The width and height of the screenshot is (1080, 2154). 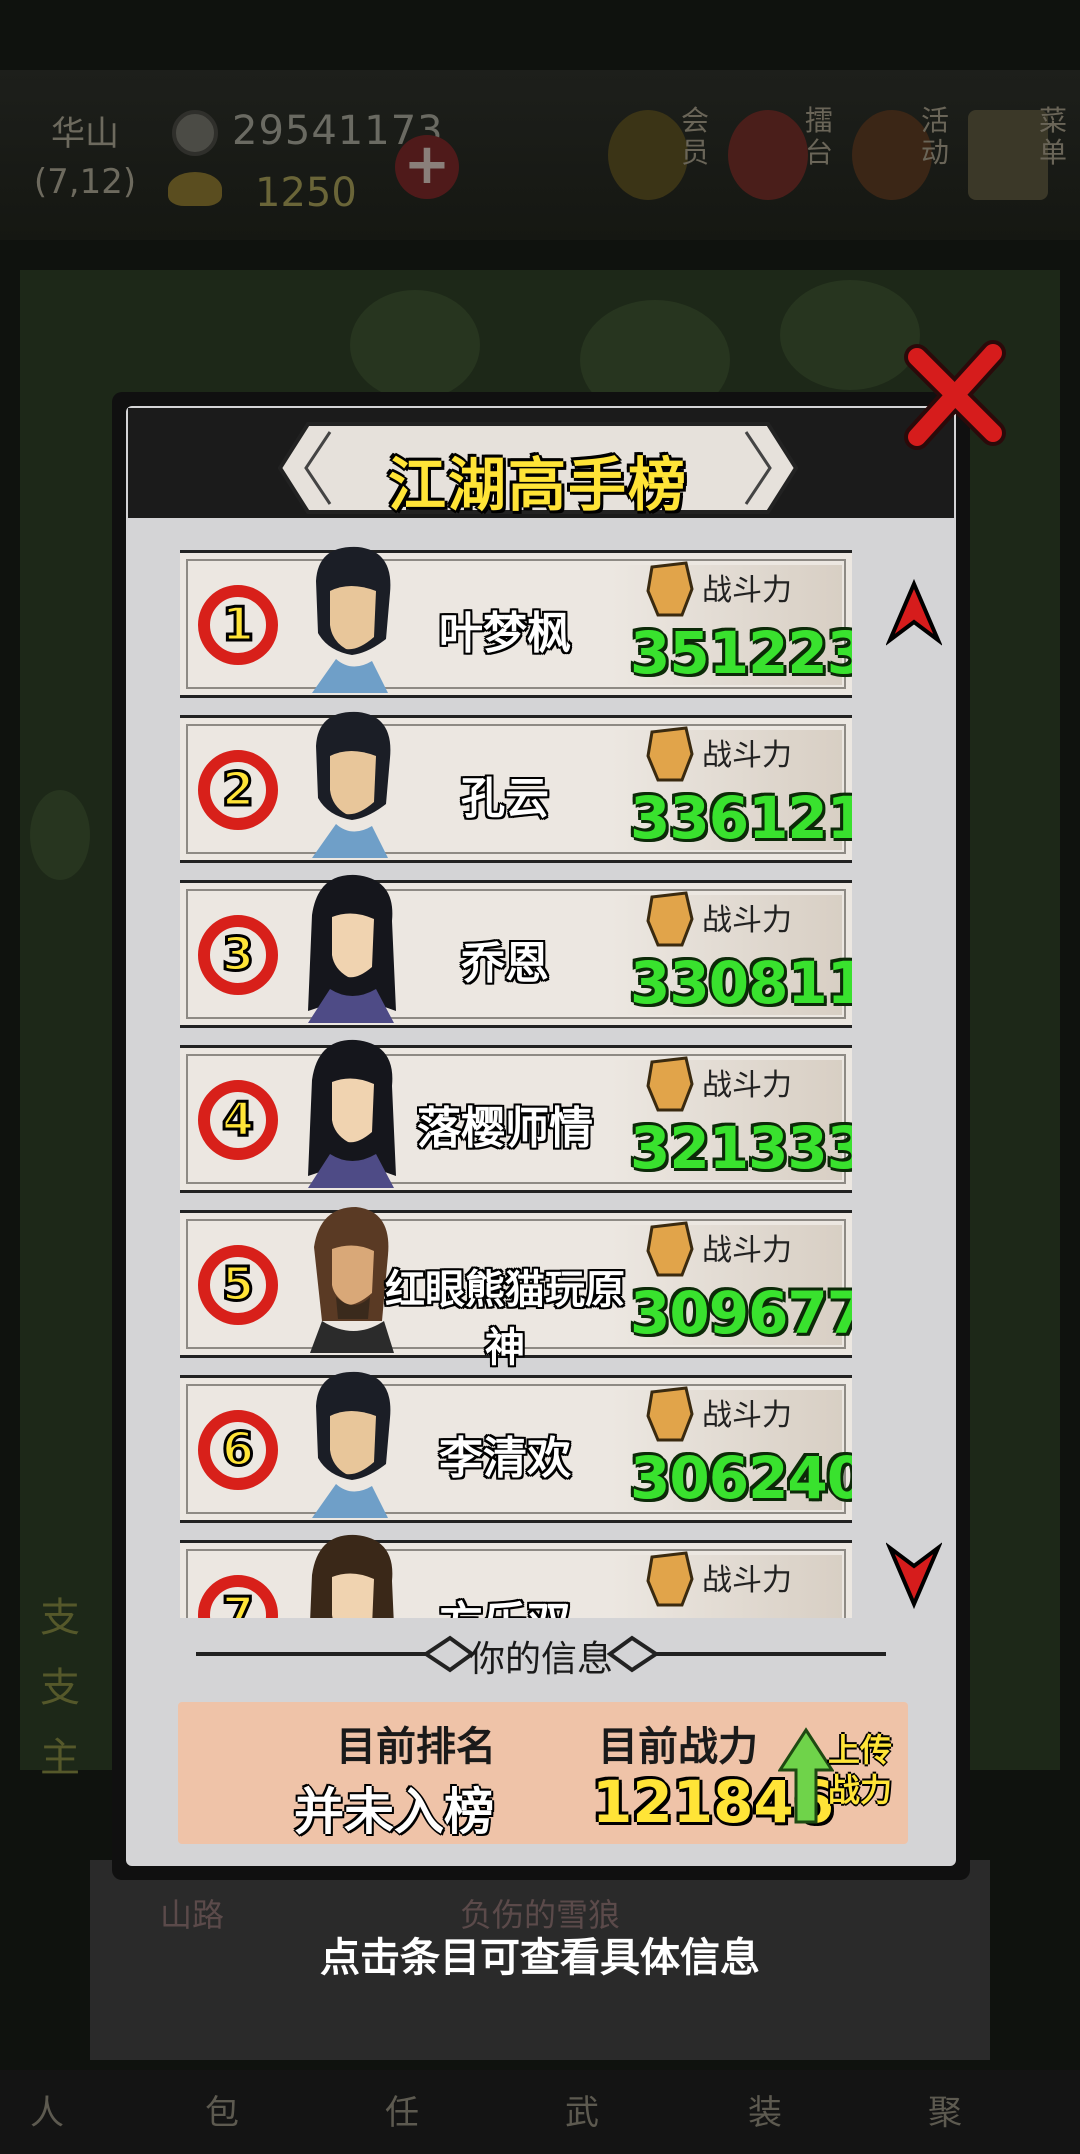 What do you see at coordinates (818, 136) in the screenshot?
I see `top-menu-arena-label: 擂台` at bounding box center [818, 136].